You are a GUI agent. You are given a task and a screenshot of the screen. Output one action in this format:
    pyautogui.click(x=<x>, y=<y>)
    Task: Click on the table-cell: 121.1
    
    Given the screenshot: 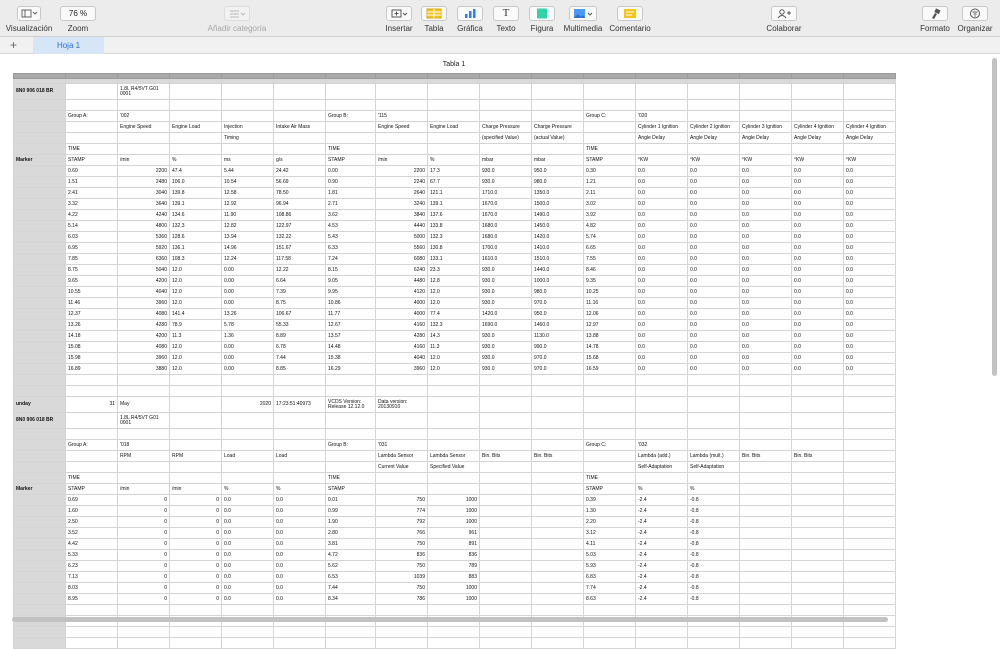 What is the action you would take?
    pyautogui.click(x=453, y=193)
    